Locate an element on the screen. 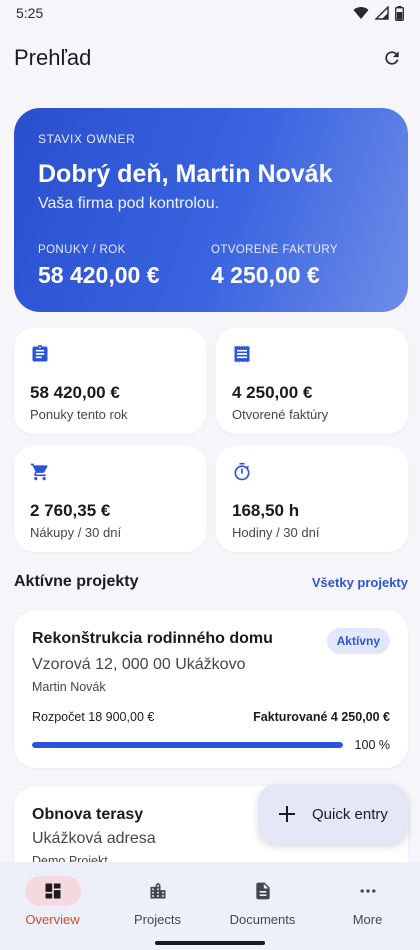 The image size is (420, 950). progress-percent: 100 % is located at coordinates (372, 745).